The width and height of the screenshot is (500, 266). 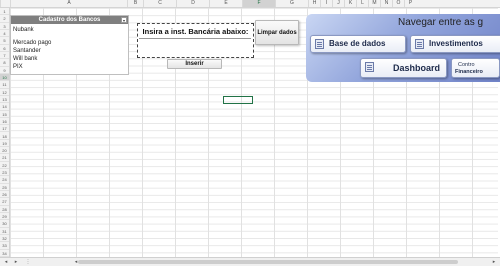 I want to click on bank-item: Mercado pago, so click(x=32, y=43).